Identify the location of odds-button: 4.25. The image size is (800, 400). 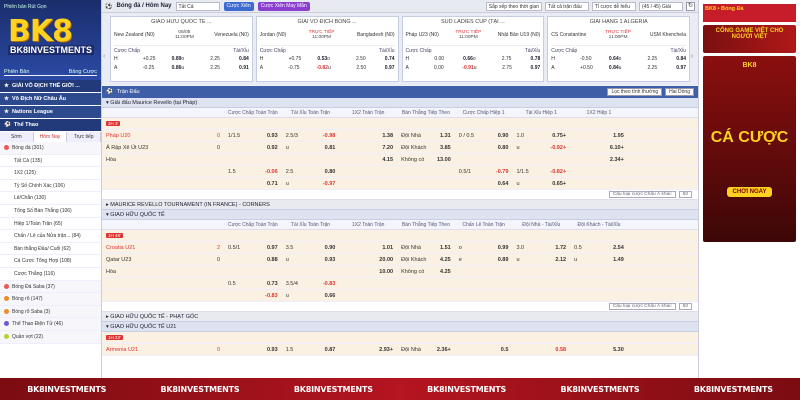
(445, 260).